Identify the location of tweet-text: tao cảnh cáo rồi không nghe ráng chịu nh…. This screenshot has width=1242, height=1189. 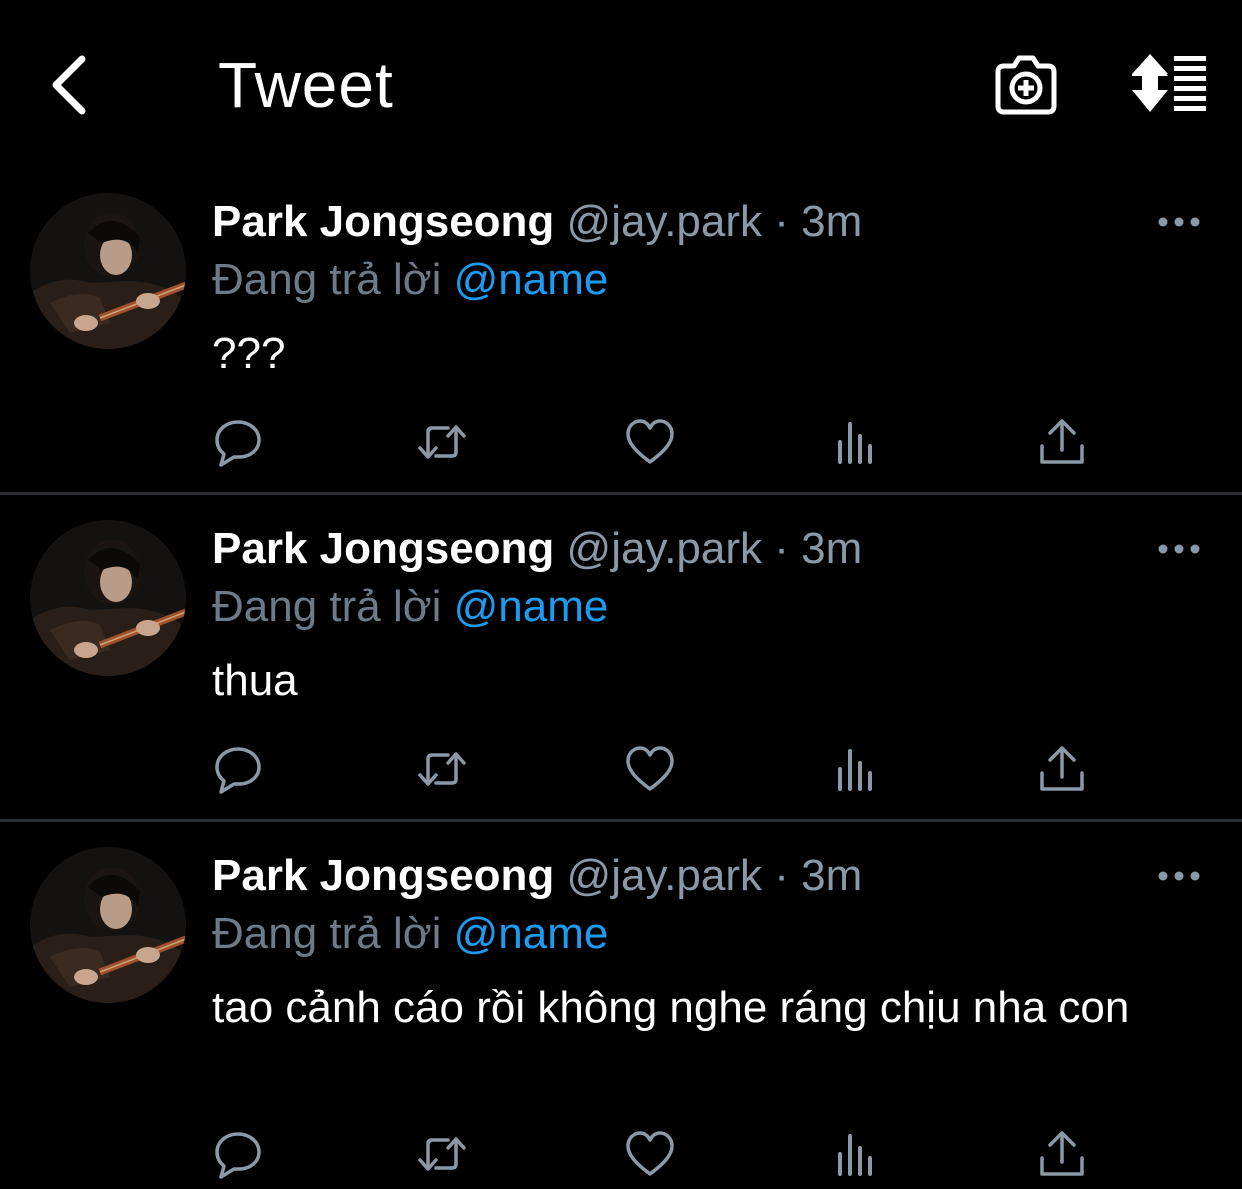
(671, 1007).